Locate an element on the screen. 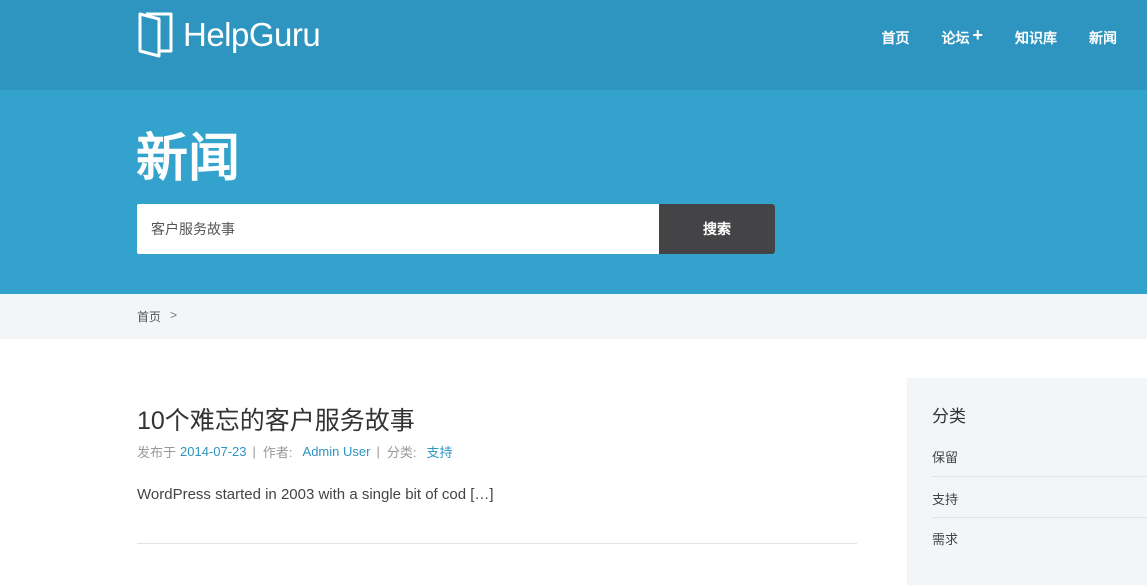 The height and width of the screenshot is (585, 1147). search-button: 搜索 is located at coordinates (717, 229).